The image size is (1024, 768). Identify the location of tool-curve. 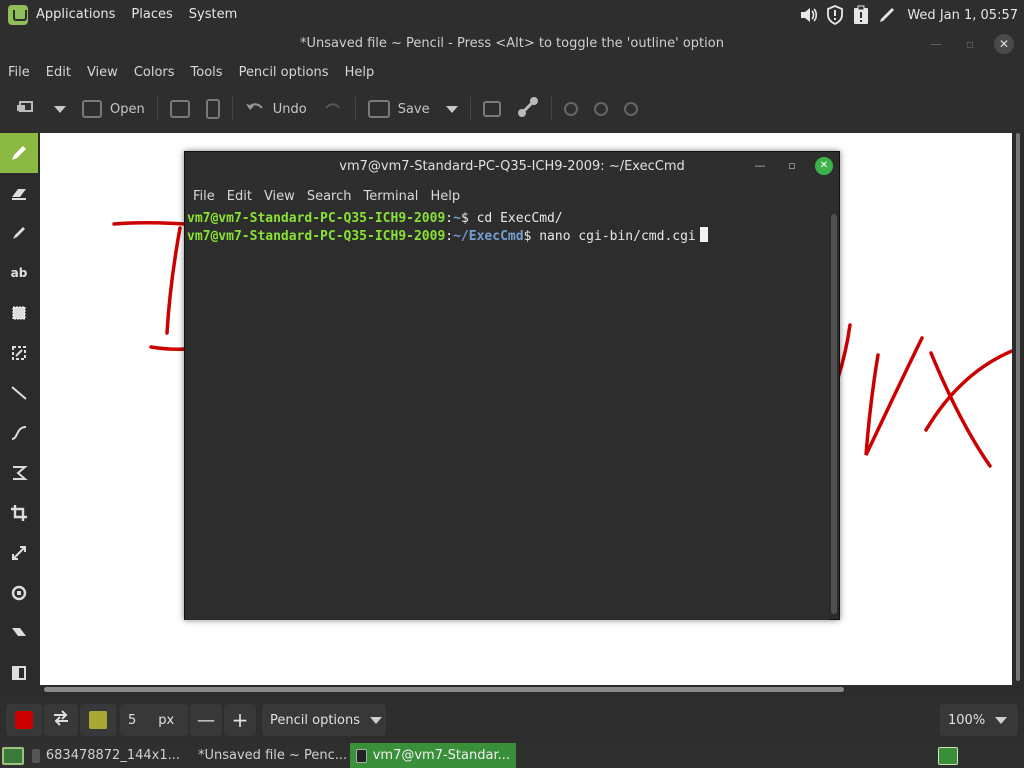
(19, 433).